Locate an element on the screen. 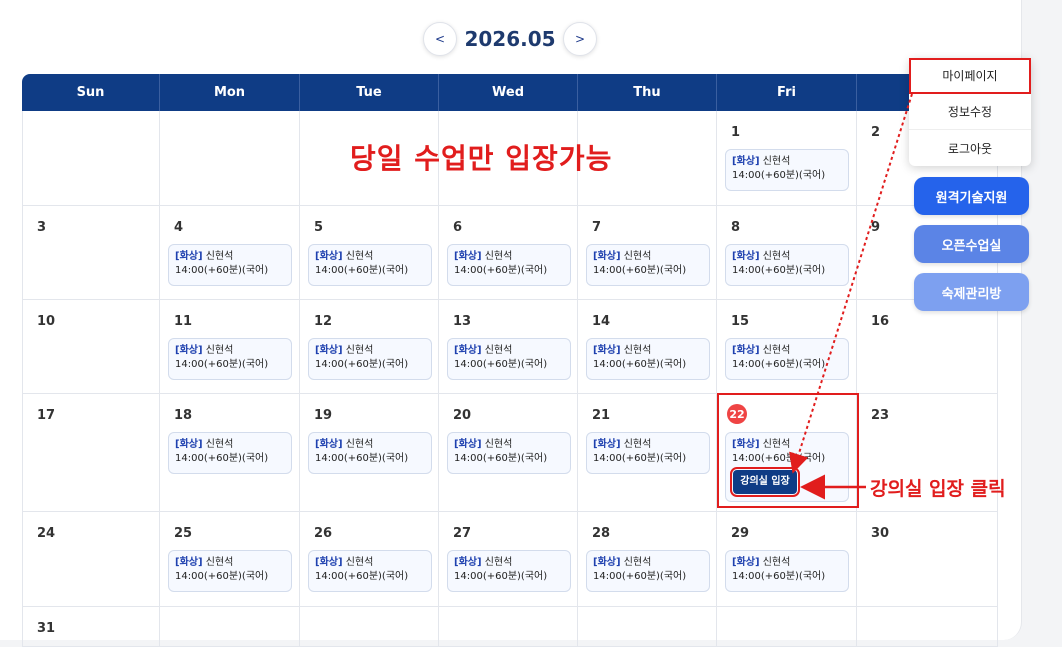 The image size is (1062, 647). day-number: 28 is located at coordinates (601, 533).